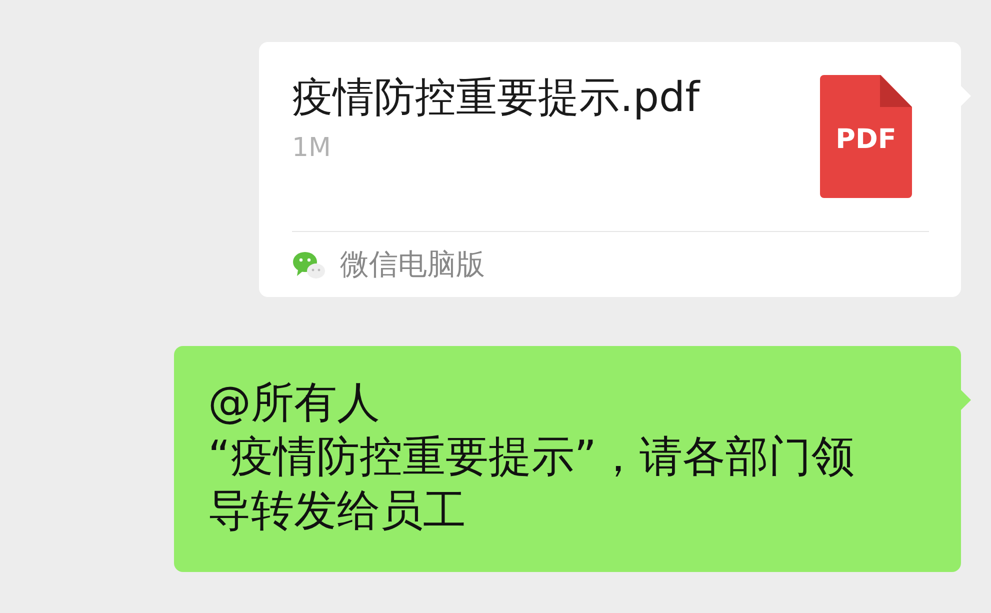 The height and width of the screenshot is (613, 991). I want to click on file-type-label: PDF, so click(866, 139).